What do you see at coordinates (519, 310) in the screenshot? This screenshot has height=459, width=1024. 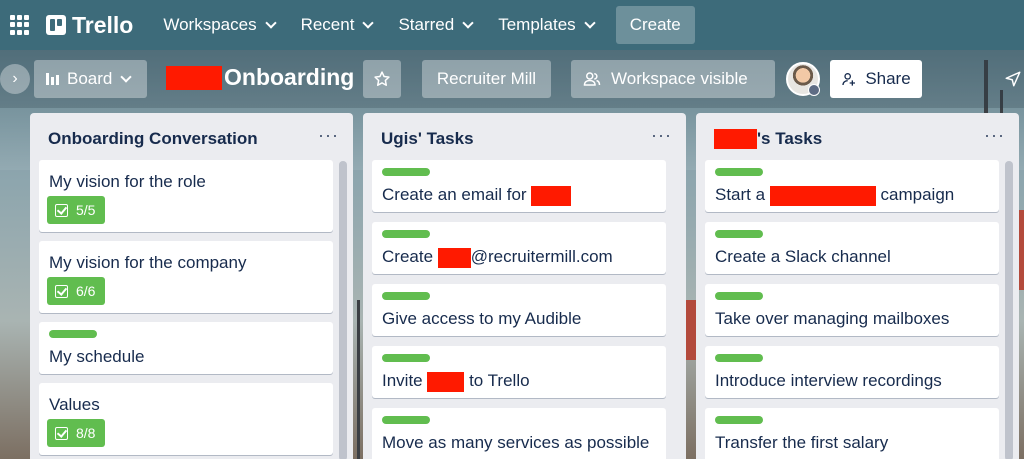 I see `card: Give access to my Audible` at bounding box center [519, 310].